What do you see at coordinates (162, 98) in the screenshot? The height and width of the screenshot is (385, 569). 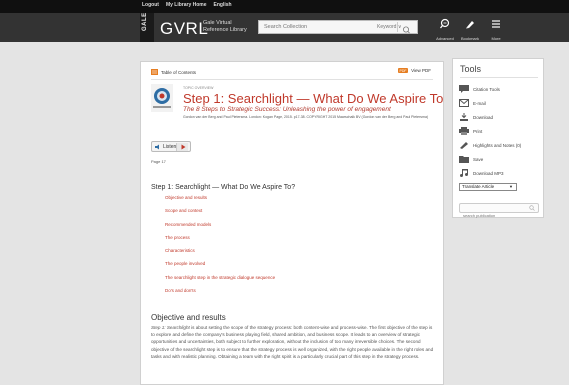 I see `book-cover-thumbnail` at bounding box center [162, 98].